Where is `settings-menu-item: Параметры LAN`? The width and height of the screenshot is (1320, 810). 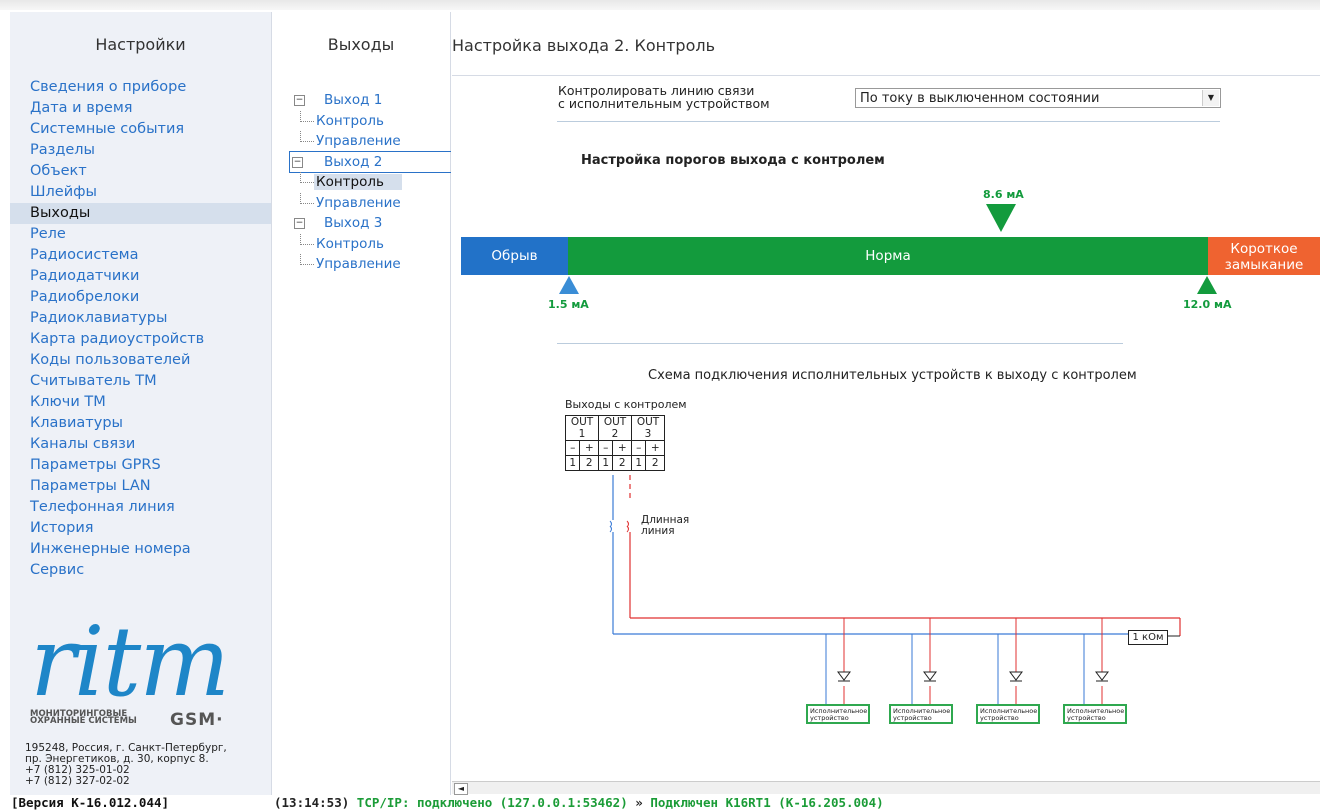 settings-menu-item: Параметры LAN is located at coordinates (140, 486).